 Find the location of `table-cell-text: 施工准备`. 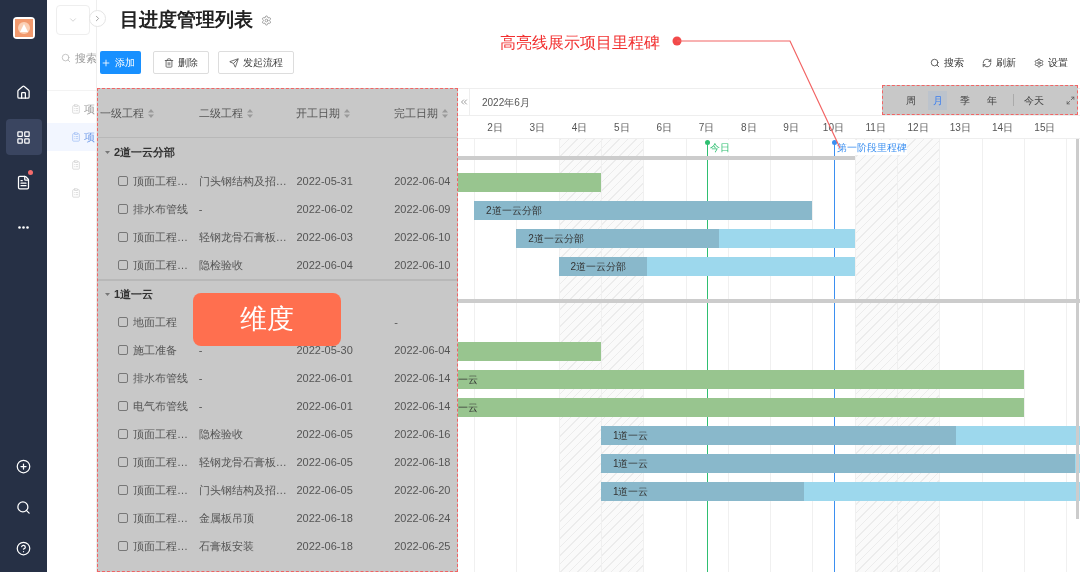

table-cell-text: 施工准备 is located at coordinates (155, 350).